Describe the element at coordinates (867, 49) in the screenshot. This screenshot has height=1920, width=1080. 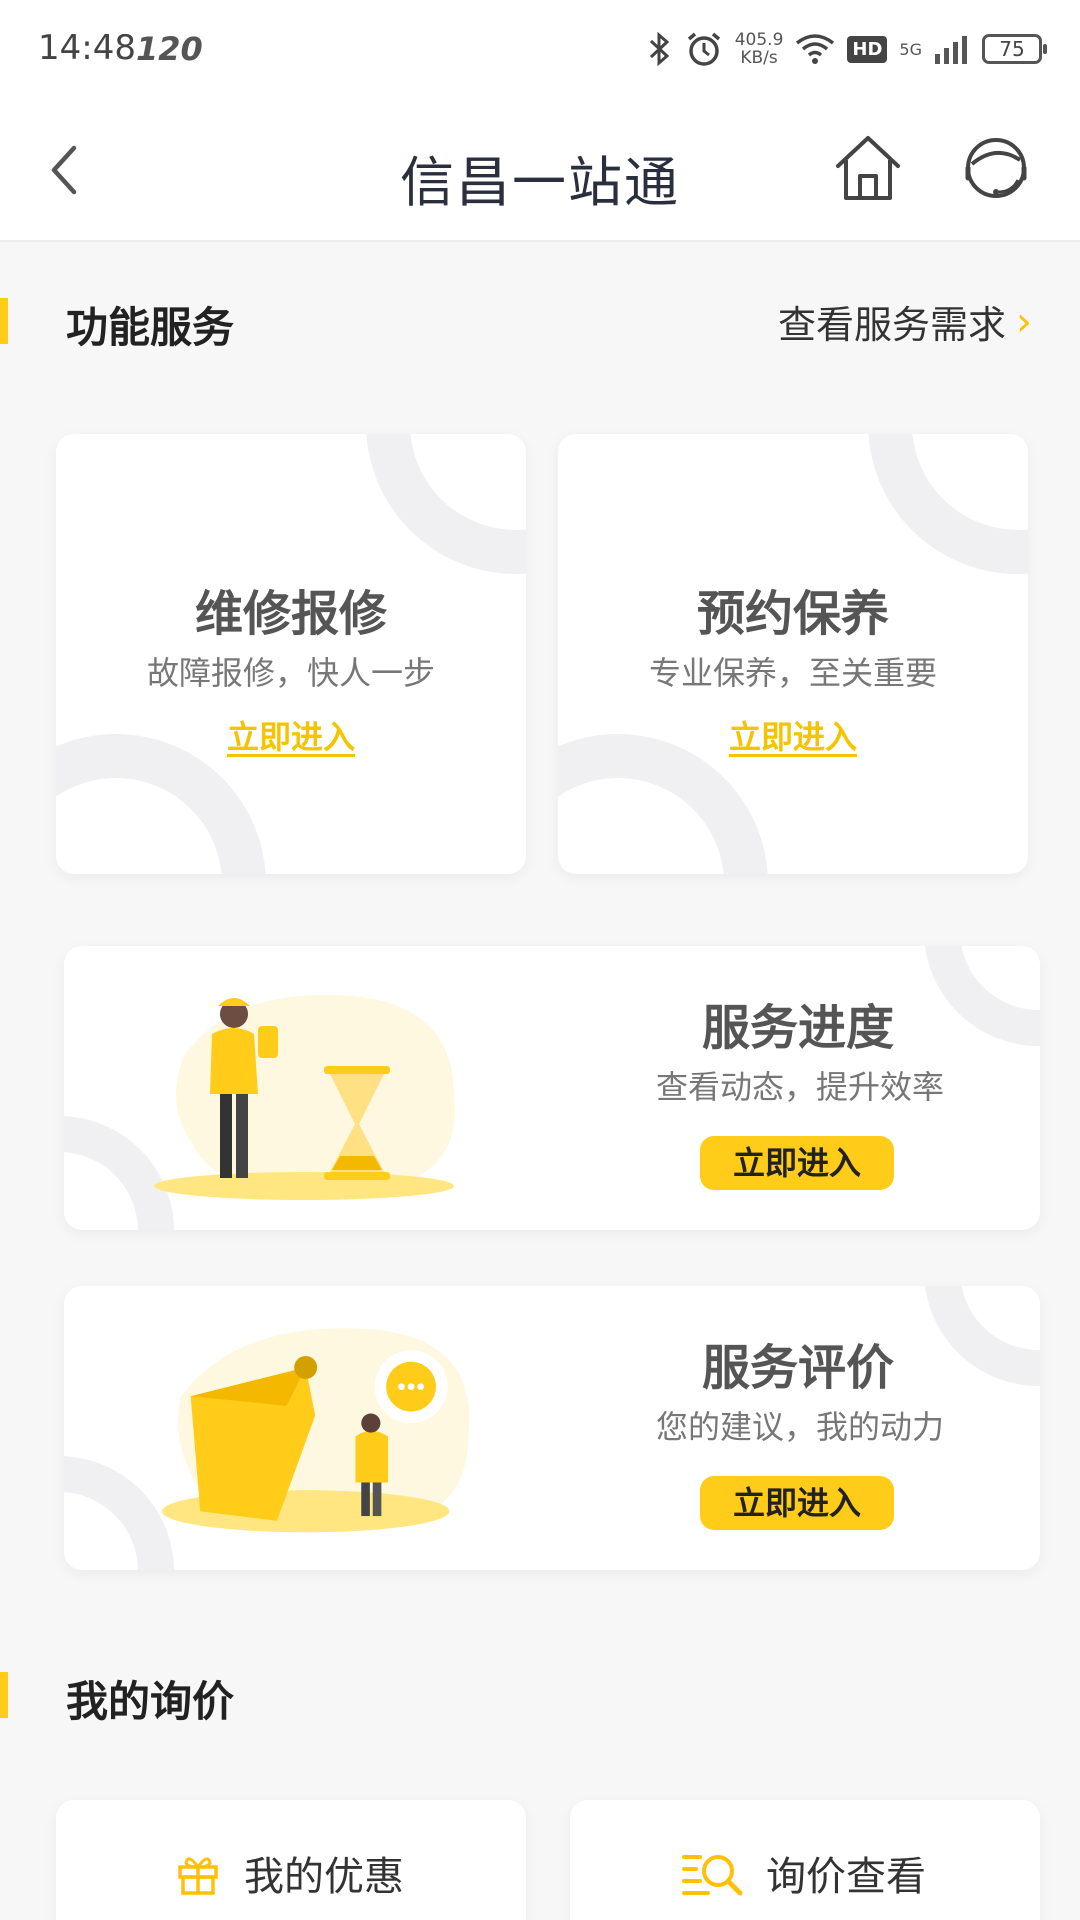
I see `hd-badge: HD` at that location.